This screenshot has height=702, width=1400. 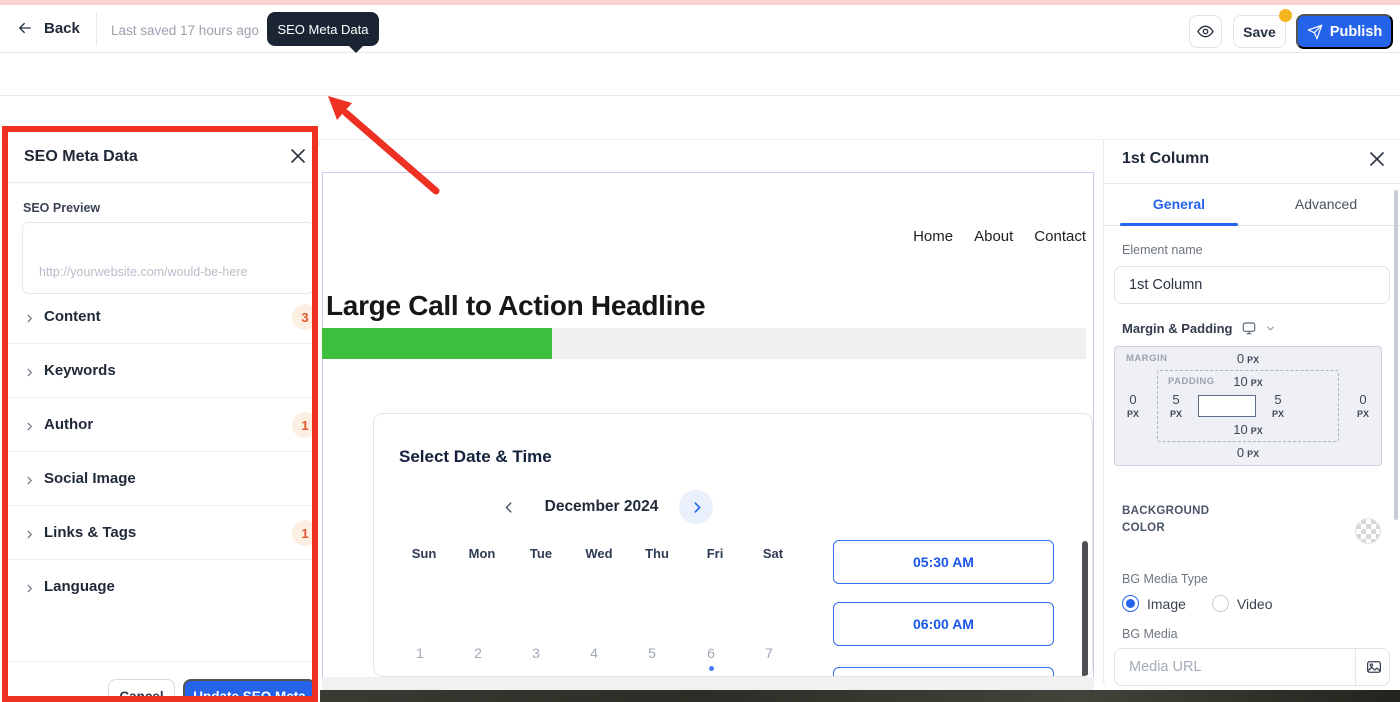 What do you see at coordinates (1248, 430) in the screenshot?
I see `padding-bottom-value: 10 PX` at bounding box center [1248, 430].